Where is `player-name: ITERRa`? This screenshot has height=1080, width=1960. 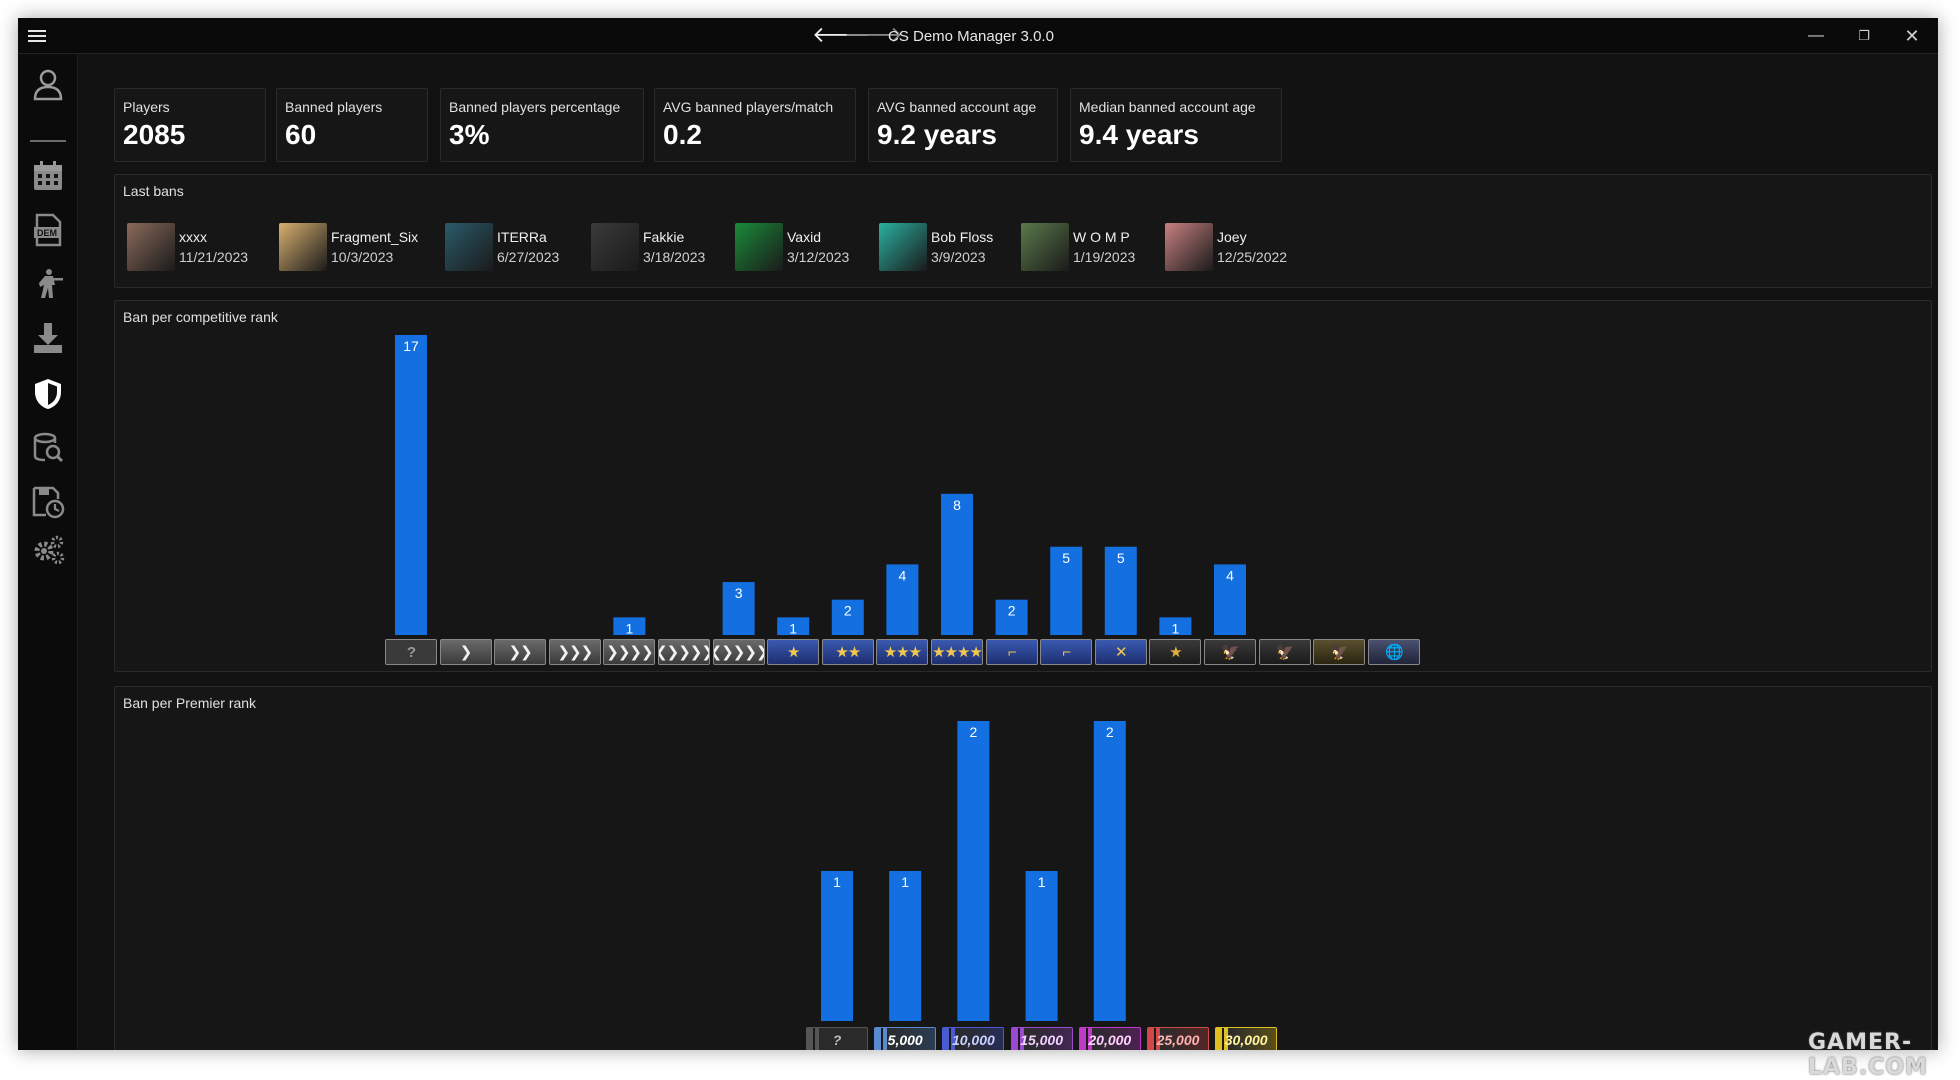 player-name: ITERRa is located at coordinates (528, 237).